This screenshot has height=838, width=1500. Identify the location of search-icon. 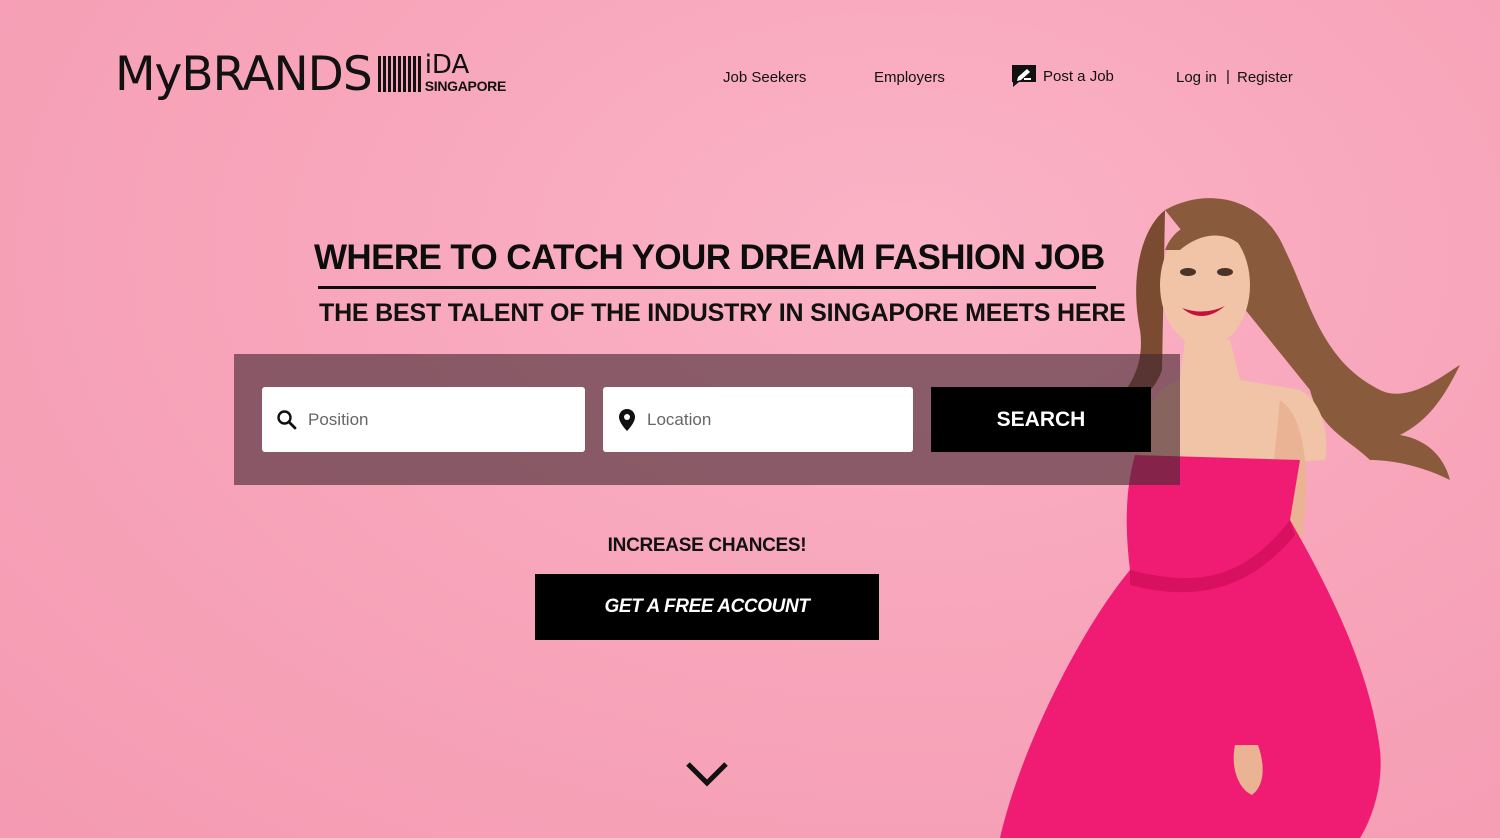
(287, 419).